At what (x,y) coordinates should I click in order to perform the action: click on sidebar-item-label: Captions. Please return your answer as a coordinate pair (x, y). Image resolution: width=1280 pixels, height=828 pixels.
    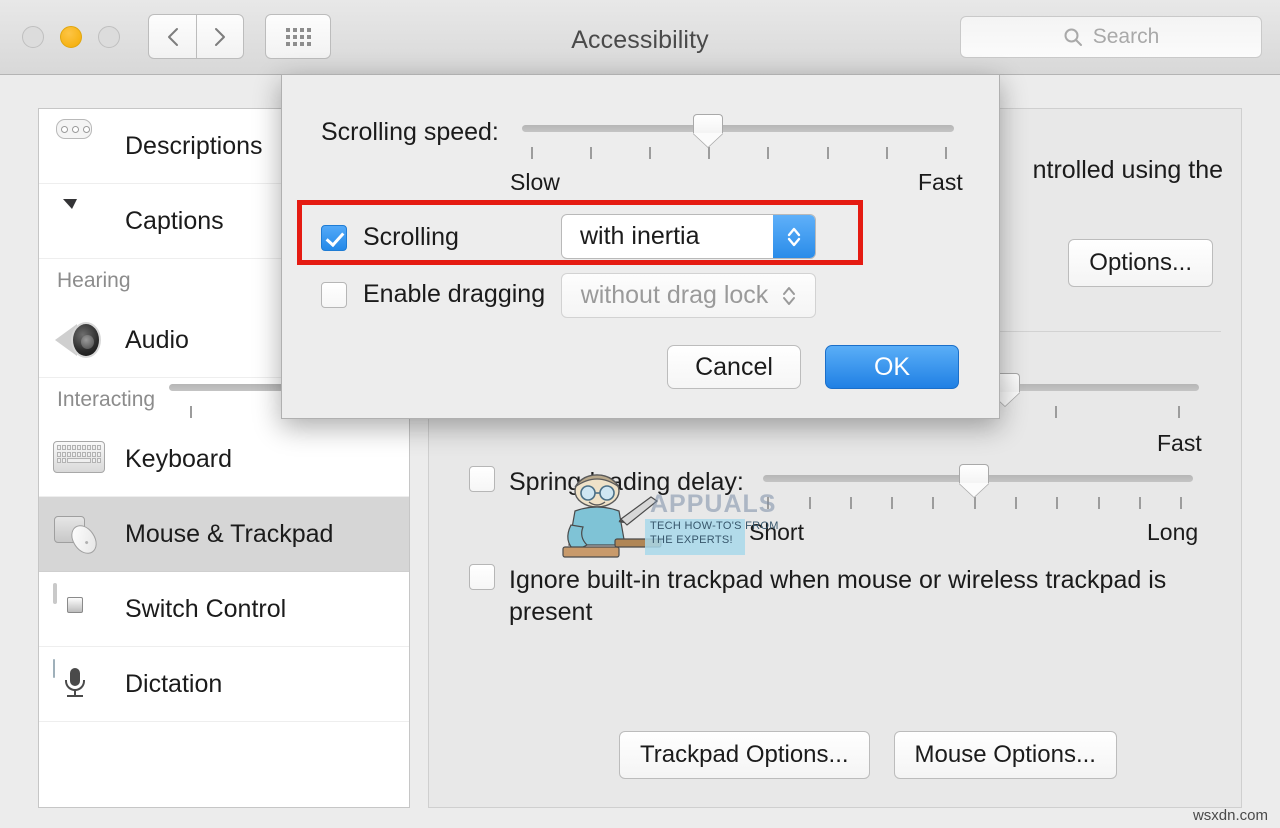
    Looking at the image, I should click on (174, 220).